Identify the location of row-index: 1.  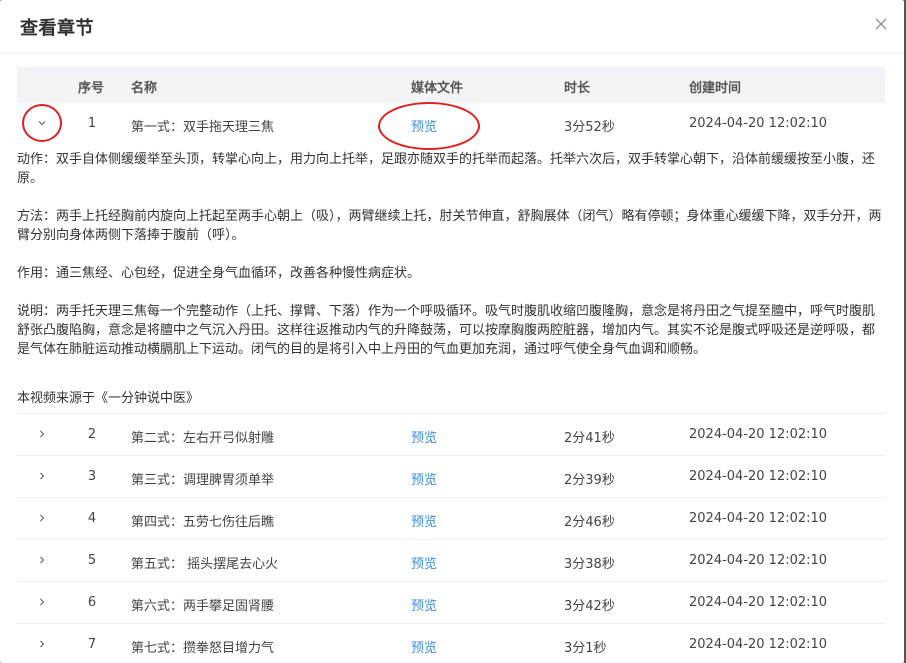
(92, 123).